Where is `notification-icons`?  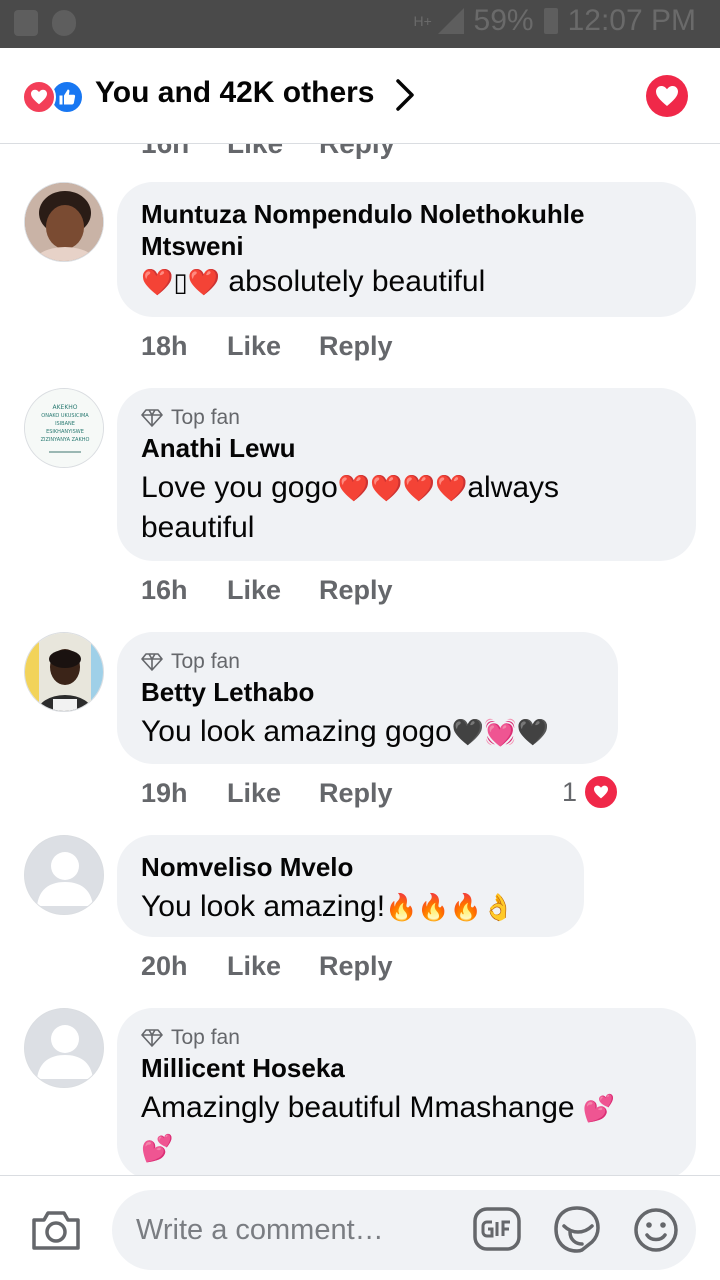
notification-icons is located at coordinates (45, 23).